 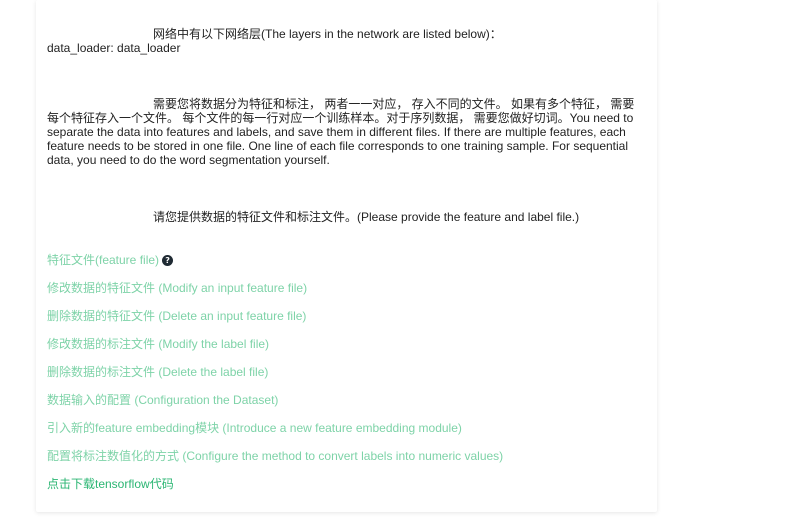 What do you see at coordinates (177, 288) in the screenshot?
I see `modify-feature-file-link: 修改数据的特征文件 (Modify an input feature file)` at bounding box center [177, 288].